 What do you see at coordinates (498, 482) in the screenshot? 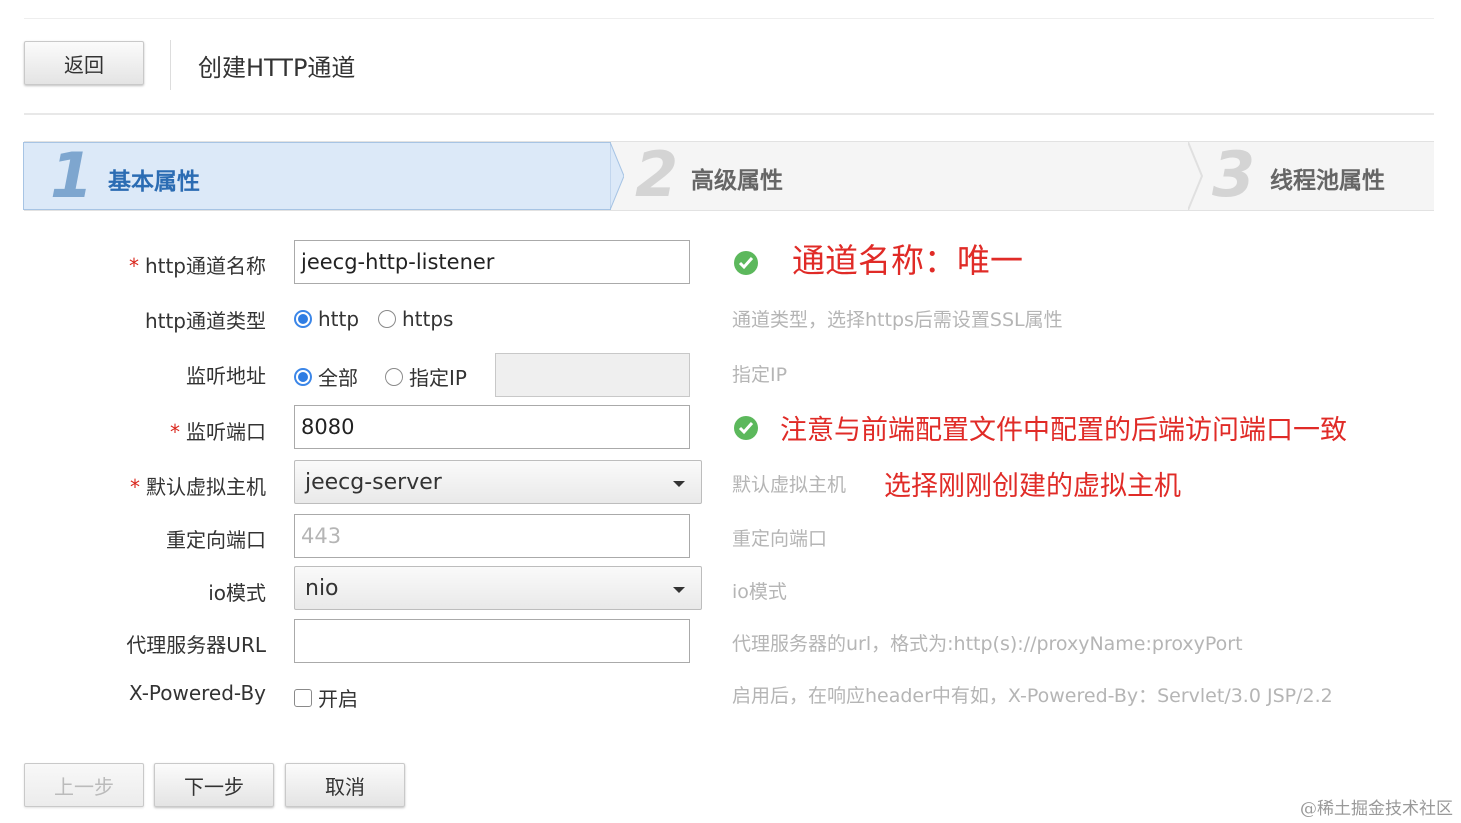
I see `vhost-select: jeecg-server` at bounding box center [498, 482].